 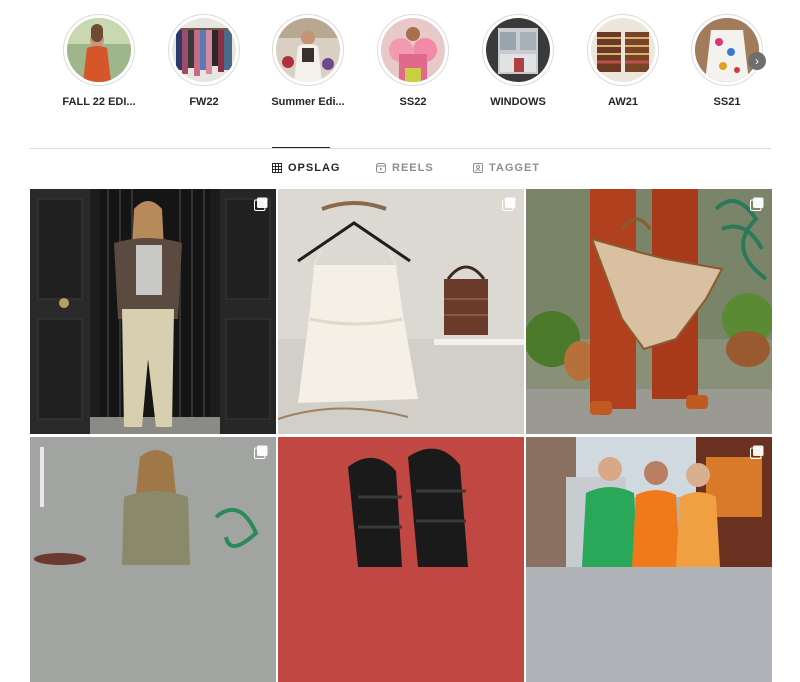 I want to click on tab-posts: OPSLAG, so click(x=306, y=168).